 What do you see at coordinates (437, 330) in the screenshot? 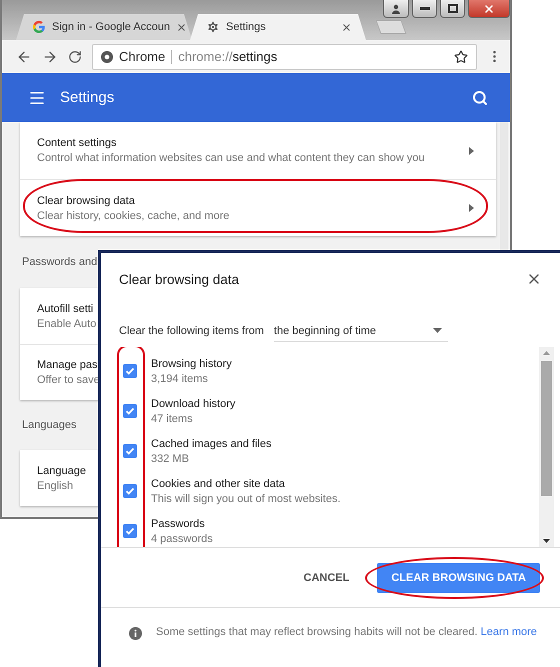
I see `dropdown-arrow-icon` at bounding box center [437, 330].